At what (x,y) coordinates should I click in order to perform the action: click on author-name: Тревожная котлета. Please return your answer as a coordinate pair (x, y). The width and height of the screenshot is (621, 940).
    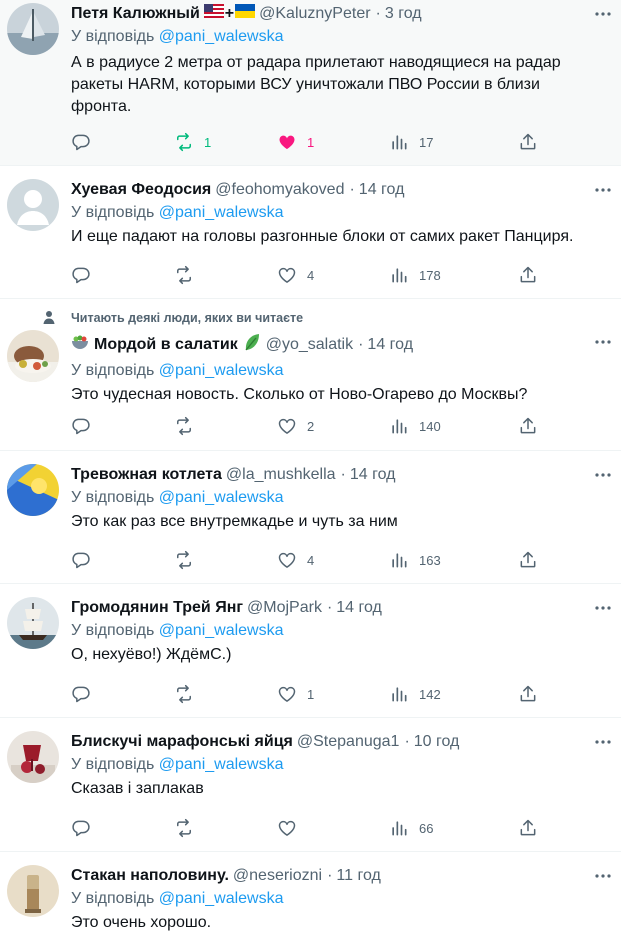
    Looking at the image, I should click on (146, 475).